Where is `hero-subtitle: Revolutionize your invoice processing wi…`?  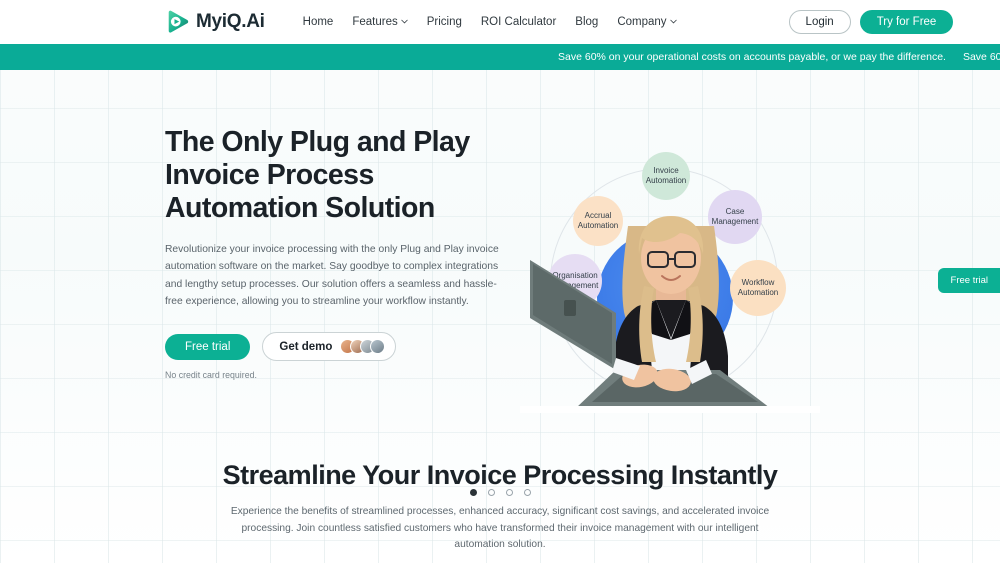
hero-subtitle: Revolutionize your invoice processing wi… is located at coordinates (332, 276).